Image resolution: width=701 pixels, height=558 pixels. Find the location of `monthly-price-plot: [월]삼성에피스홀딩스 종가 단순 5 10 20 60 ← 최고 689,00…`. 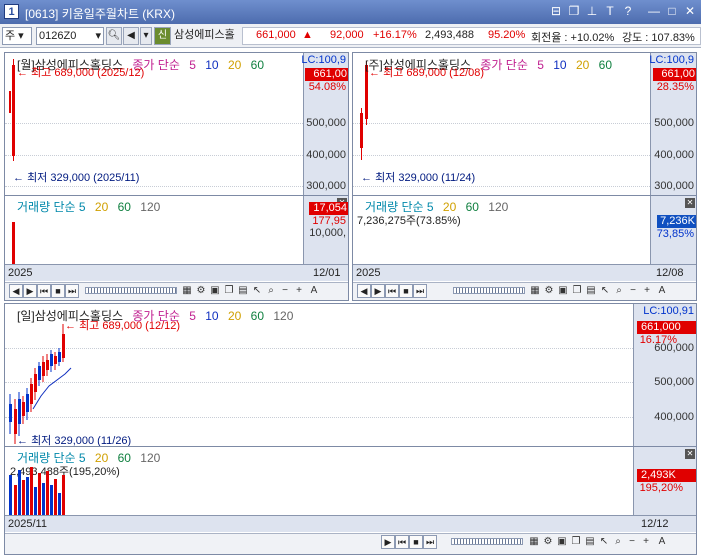

monthly-price-plot: [월]삼성에피스홀딩스 종가 단순 5 10 20 60 ← 최고 689,00… is located at coordinates (154, 124).